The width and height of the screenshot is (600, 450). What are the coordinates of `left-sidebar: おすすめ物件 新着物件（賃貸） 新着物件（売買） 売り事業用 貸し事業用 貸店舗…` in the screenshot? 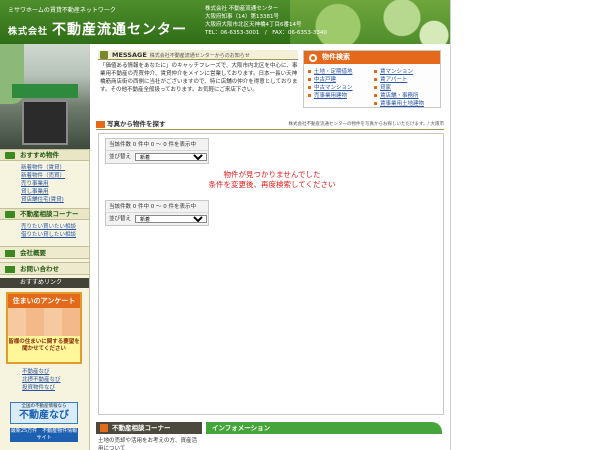 It's located at (45, 247).